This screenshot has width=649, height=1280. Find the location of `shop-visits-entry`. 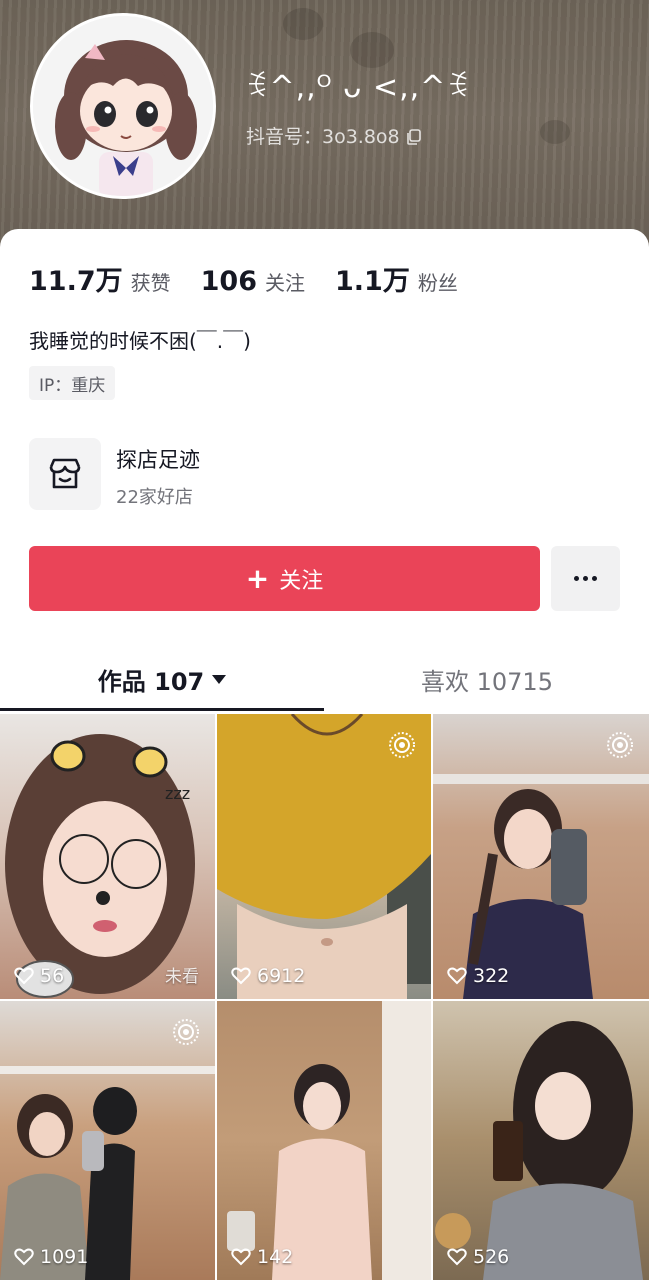

shop-visits-entry is located at coordinates (65, 474).